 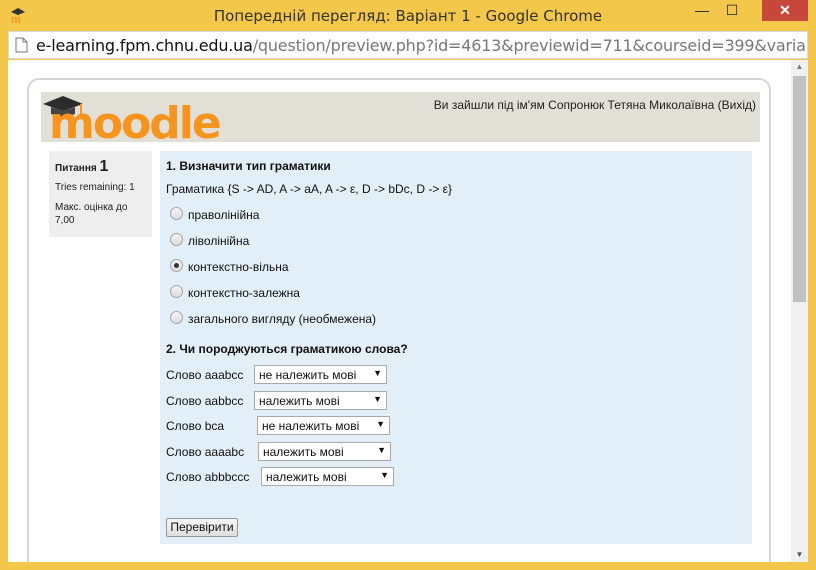 I want to click on question-number: Питання 1, so click(x=100, y=167).